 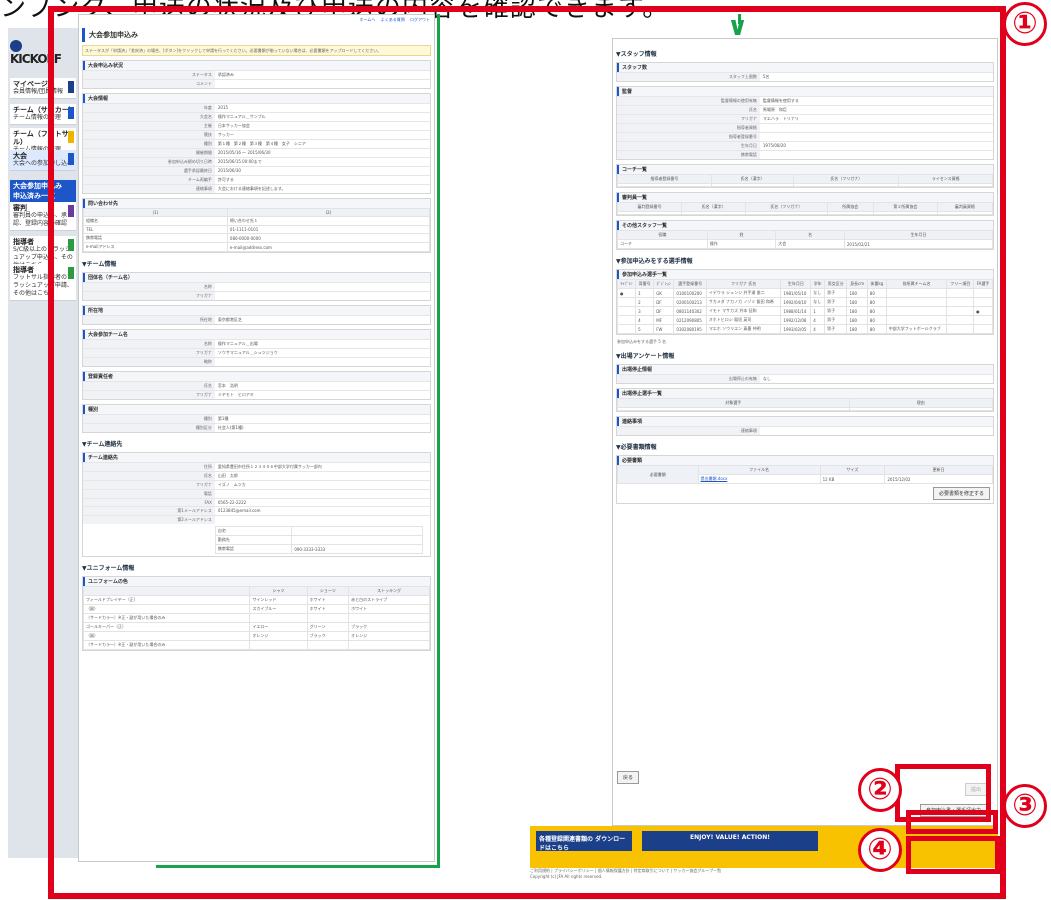 What do you see at coordinates (738, 27) in the screenshot?
I see `down-arrow-icon: ∨` at bounding box center [738, 27].